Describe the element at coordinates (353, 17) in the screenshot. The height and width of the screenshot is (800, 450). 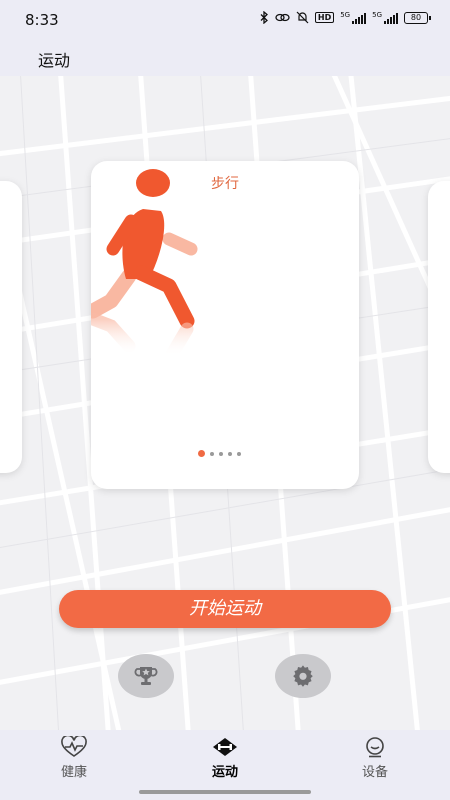
I see `signal-strength-icon: 5G` at that location.